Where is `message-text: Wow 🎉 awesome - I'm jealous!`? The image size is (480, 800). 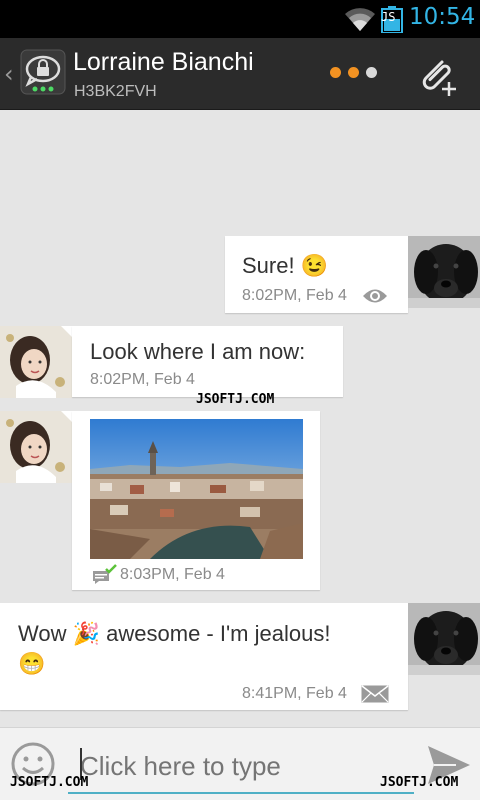 message-text: Wow 🎉 awesome - I'm jealous! is located at coordinates (174, 633).